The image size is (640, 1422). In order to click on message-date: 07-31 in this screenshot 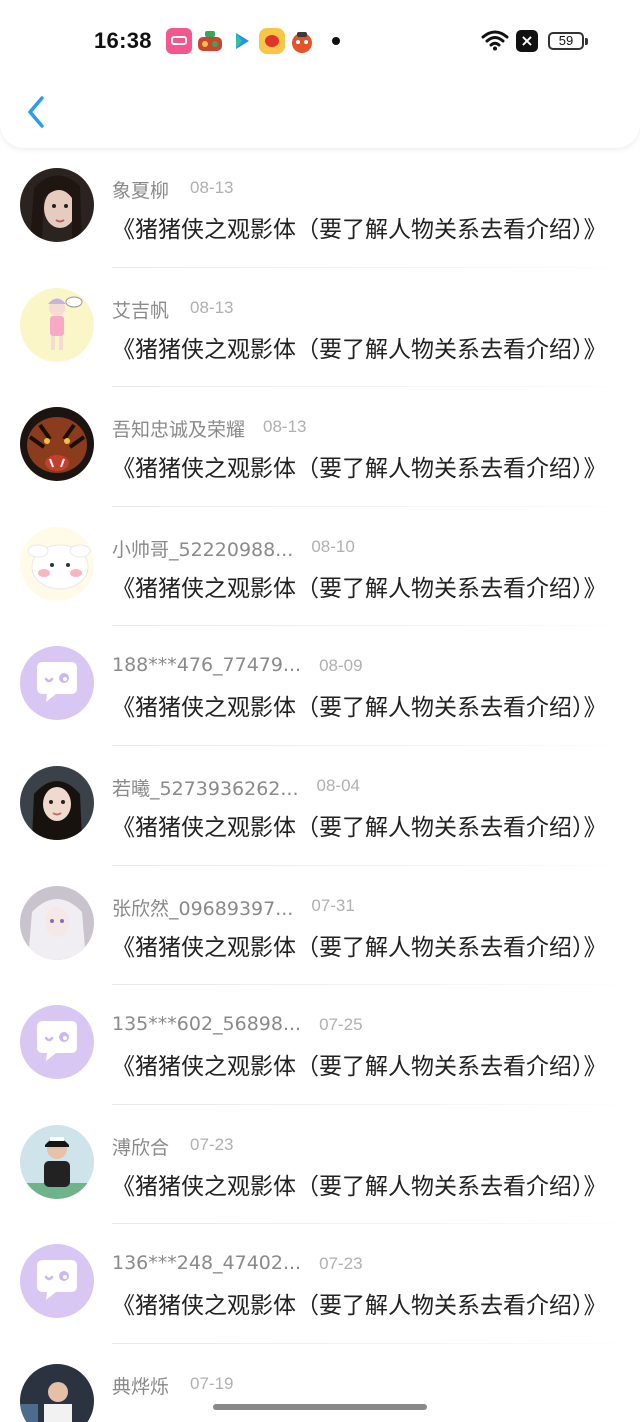, I will do `click(333, 905)`.